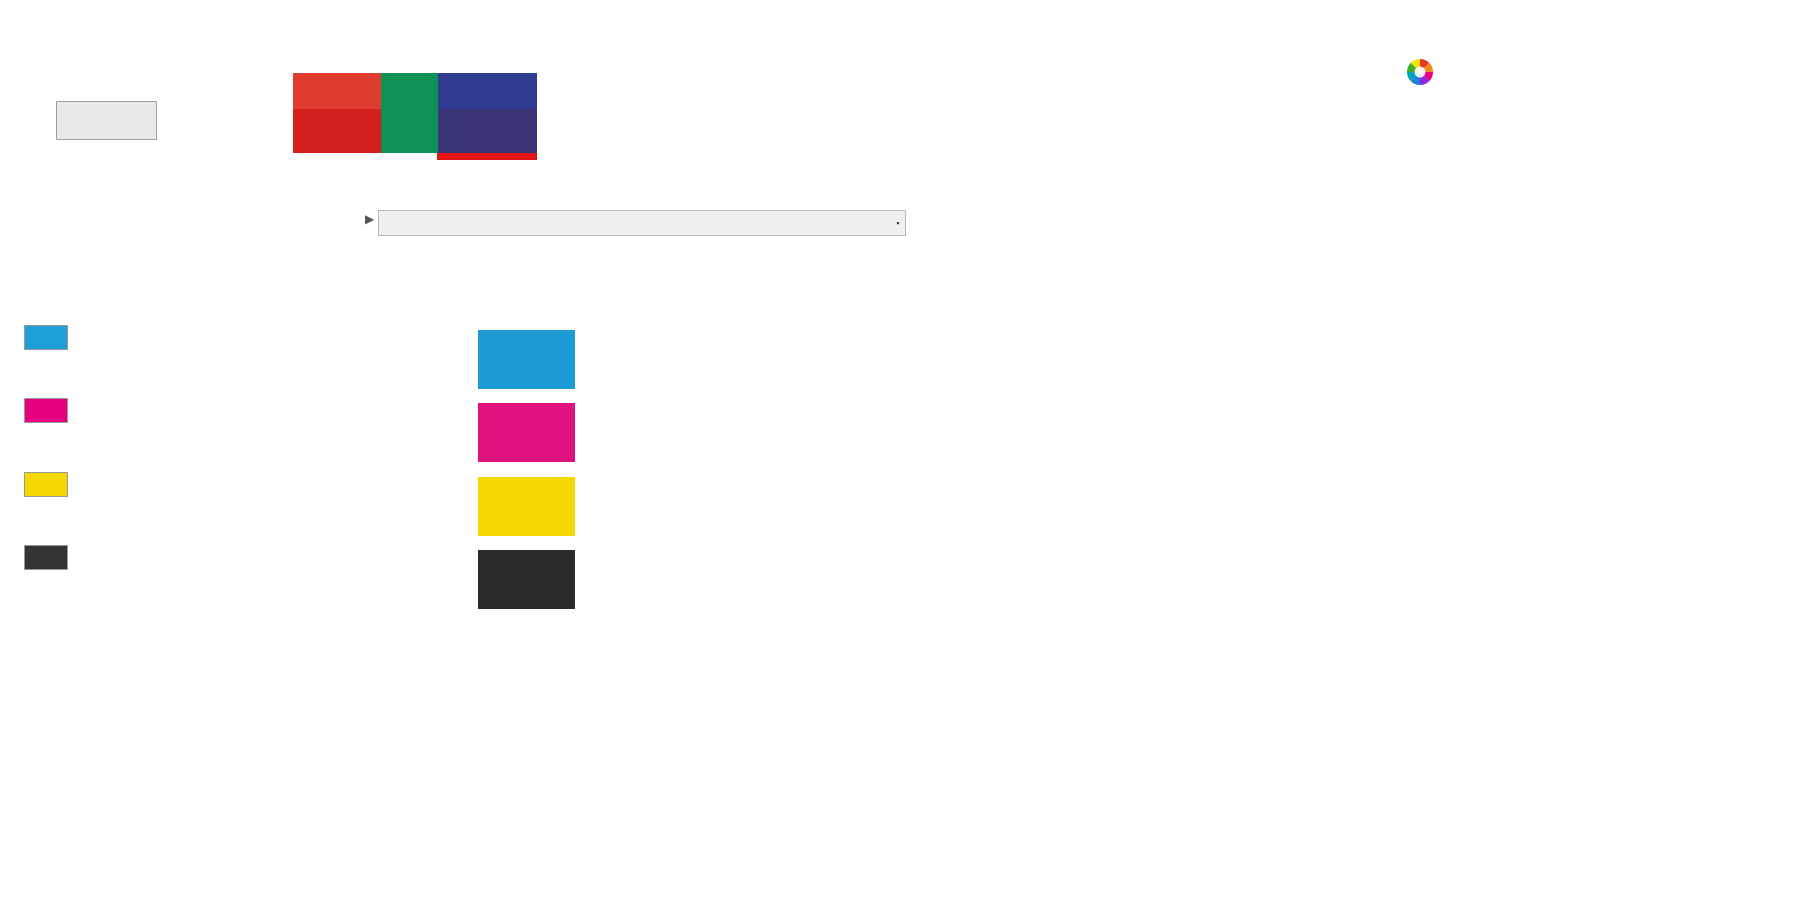  I want to click on colorsource-logo-icon, so click(1420, 72).